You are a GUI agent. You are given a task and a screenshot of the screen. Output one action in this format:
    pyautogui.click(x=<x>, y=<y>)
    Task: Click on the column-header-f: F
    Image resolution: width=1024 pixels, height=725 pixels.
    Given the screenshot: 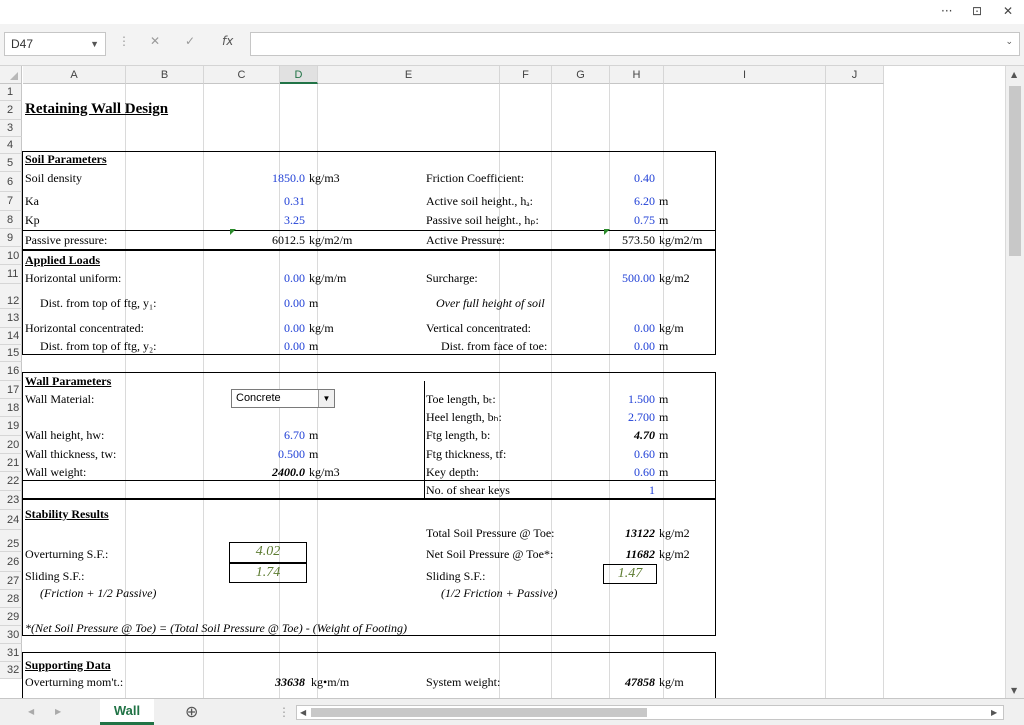 What is the action you would take?
    pyautogui.click(x=526, y=75)
    